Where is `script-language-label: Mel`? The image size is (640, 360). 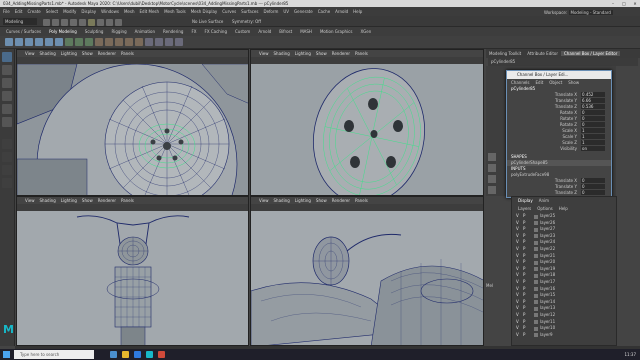 script-language-label: Mel is located at coordinates (498, 286).